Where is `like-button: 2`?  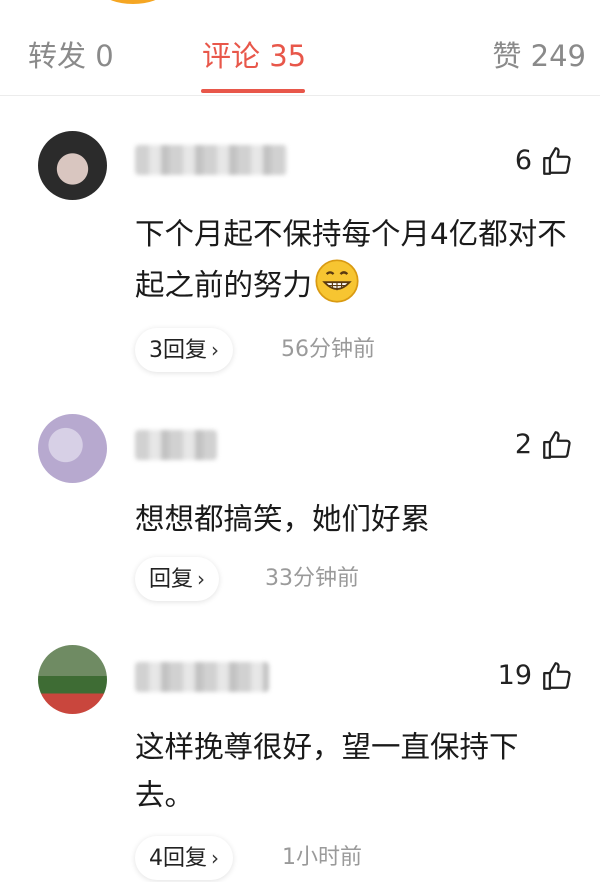 like-button: 2 is located at coordinates (544, 445).